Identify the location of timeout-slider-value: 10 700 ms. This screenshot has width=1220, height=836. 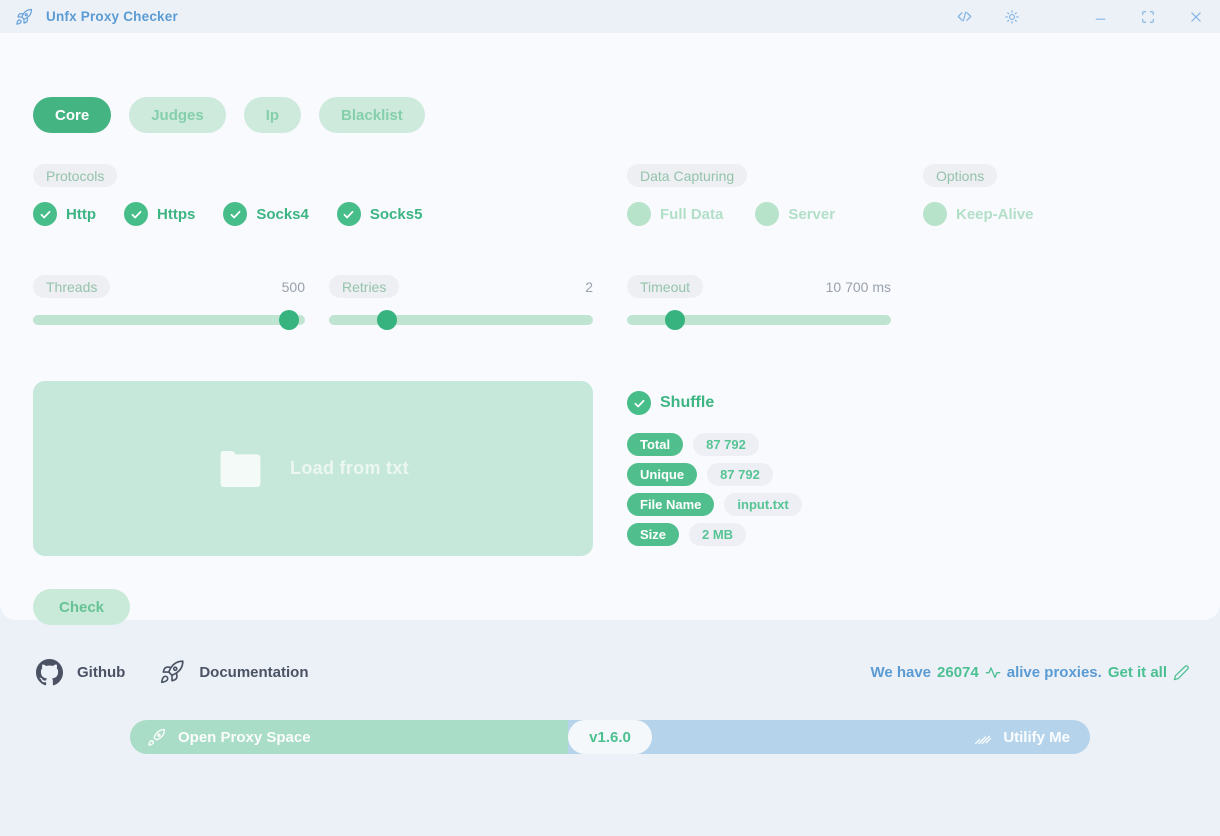
(858, 286).